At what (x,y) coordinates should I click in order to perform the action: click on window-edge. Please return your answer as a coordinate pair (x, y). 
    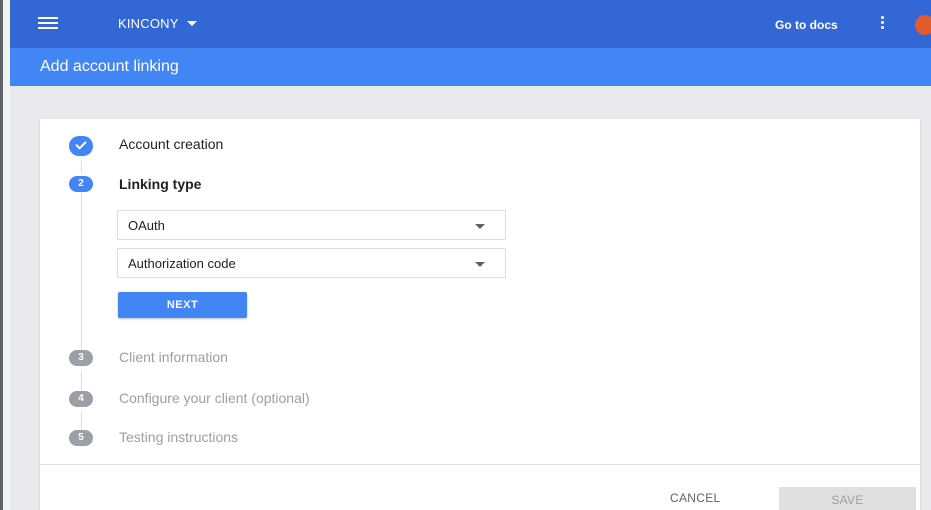
    Looking at the image, I should click on (5, 255).